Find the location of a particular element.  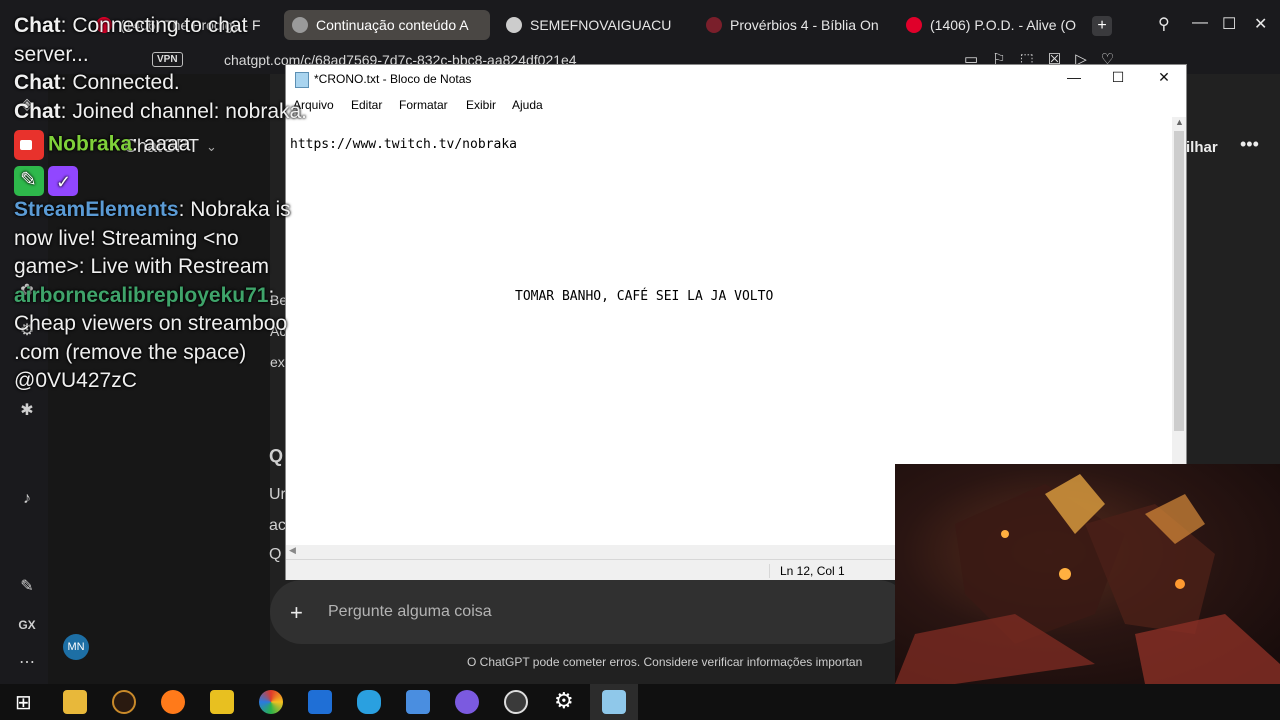

tab-pod-alive: (1406) P.O.D. - Alive (O is located at coordinates (993, 25).